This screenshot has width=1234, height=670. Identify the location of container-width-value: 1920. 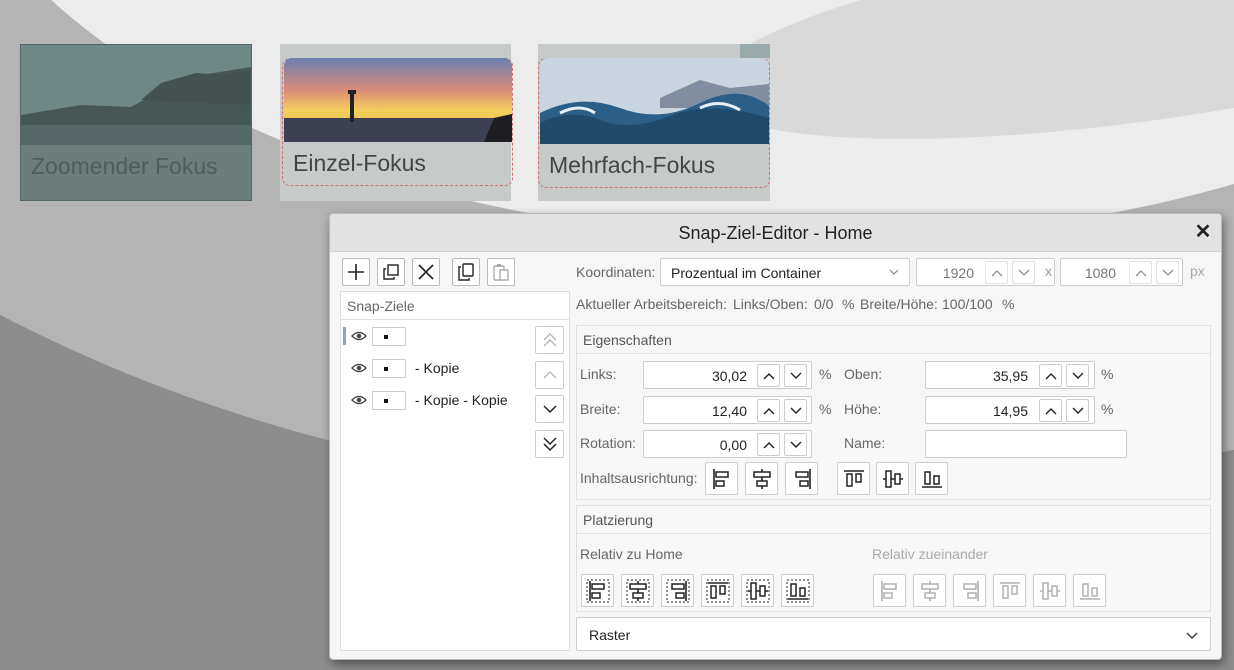
(958, 273).